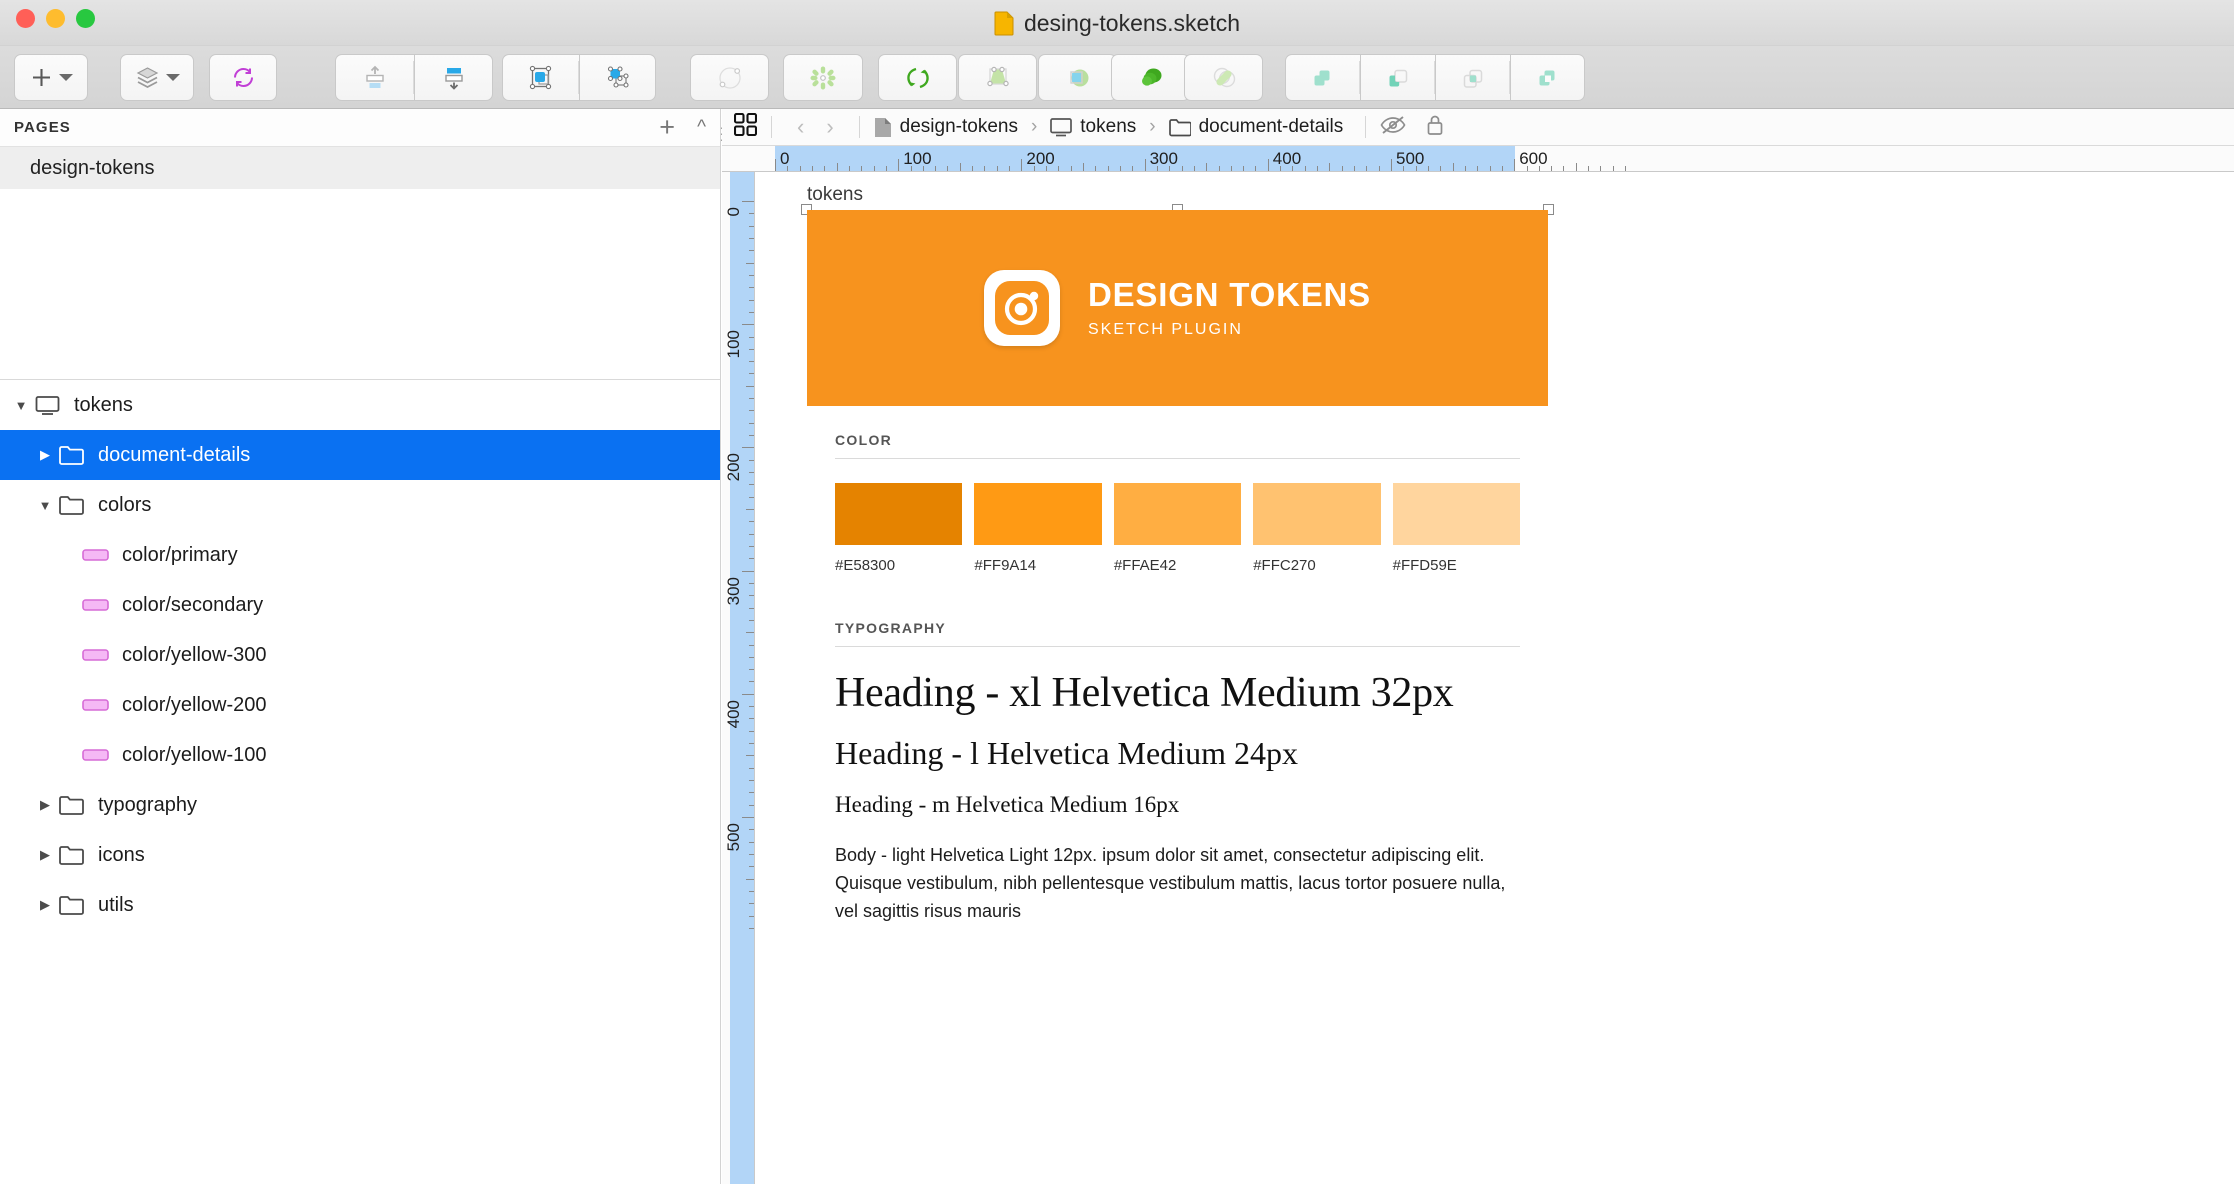  I want to click on flatten-button, so click(1223, 77).